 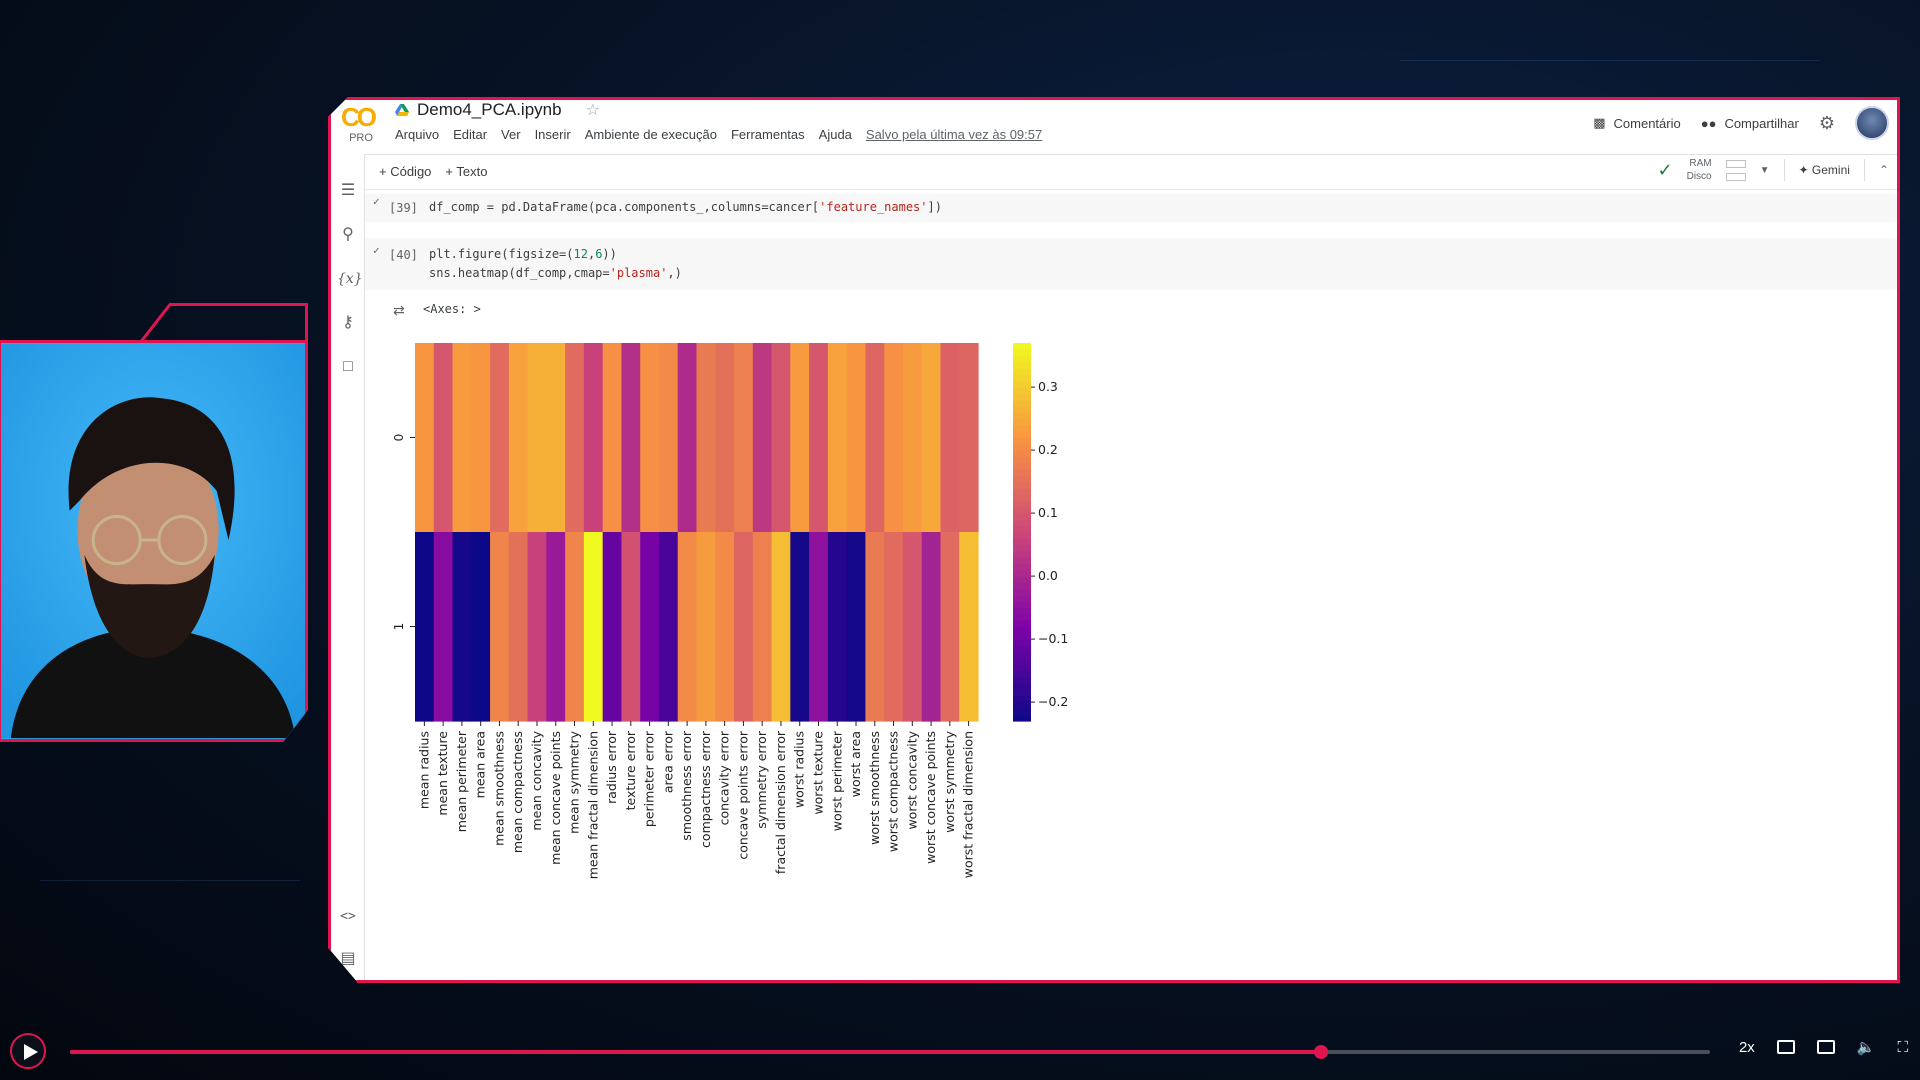 I want to click on menu-item: Ambiente de execução, so click(x=651, y=134).